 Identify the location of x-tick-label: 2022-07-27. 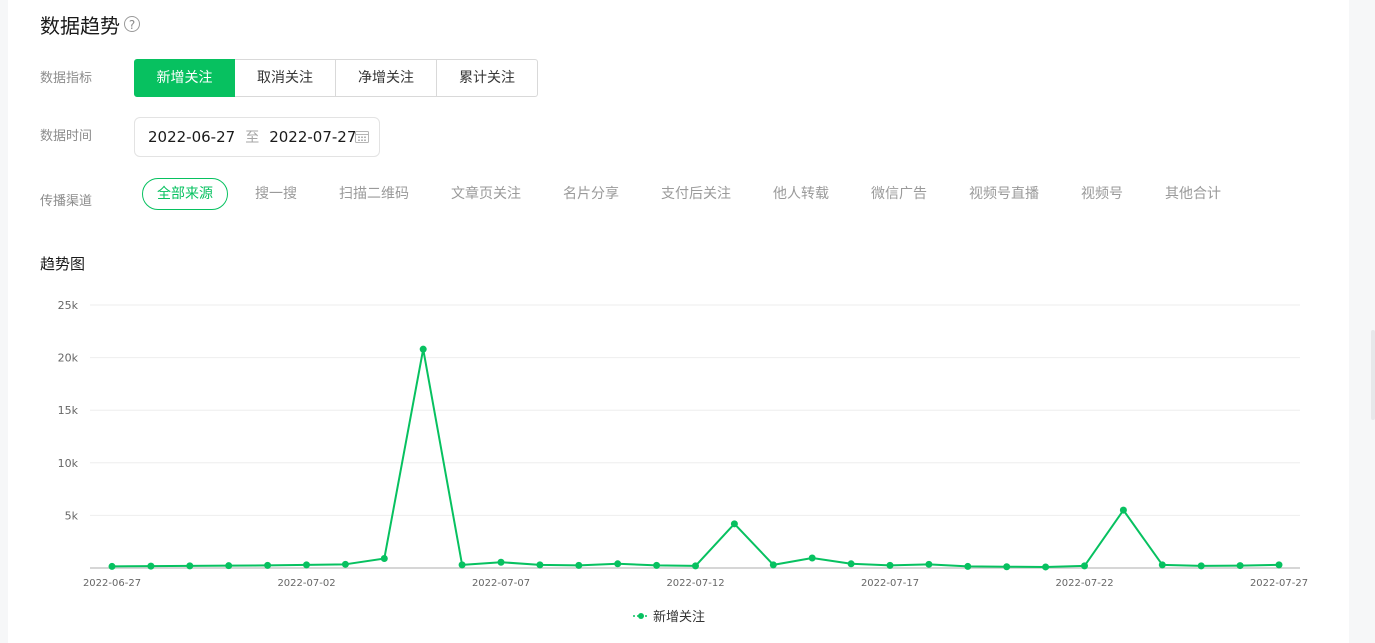
(1279, 583).